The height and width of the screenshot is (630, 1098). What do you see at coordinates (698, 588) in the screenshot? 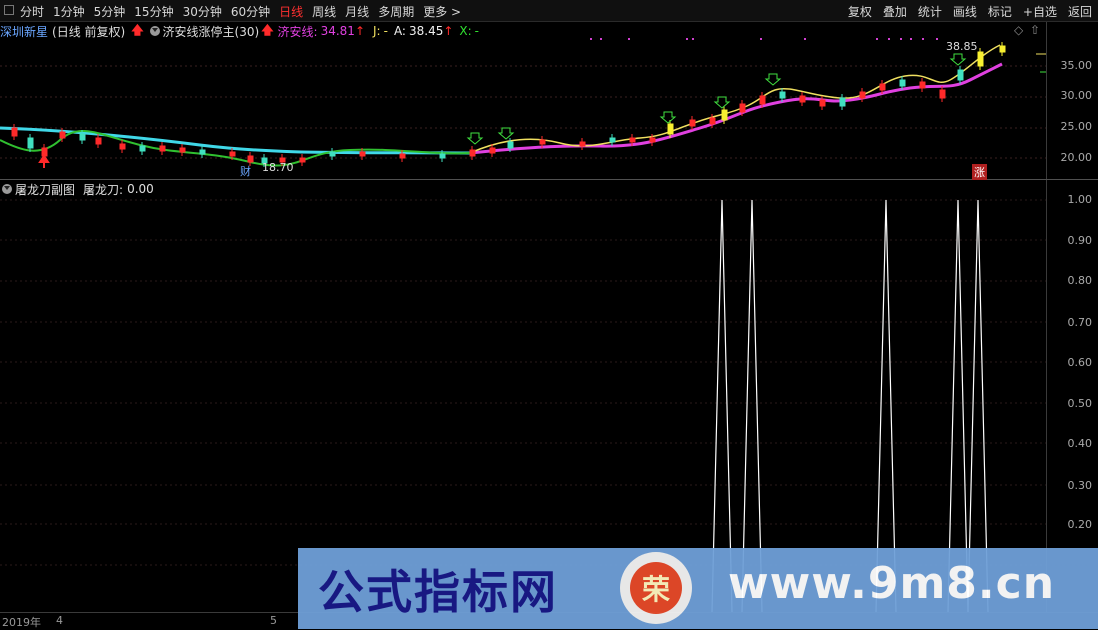
I see `watermark-banner: 公式指标网 荣 www.9m8.cn` at bounding box center [698, 588].